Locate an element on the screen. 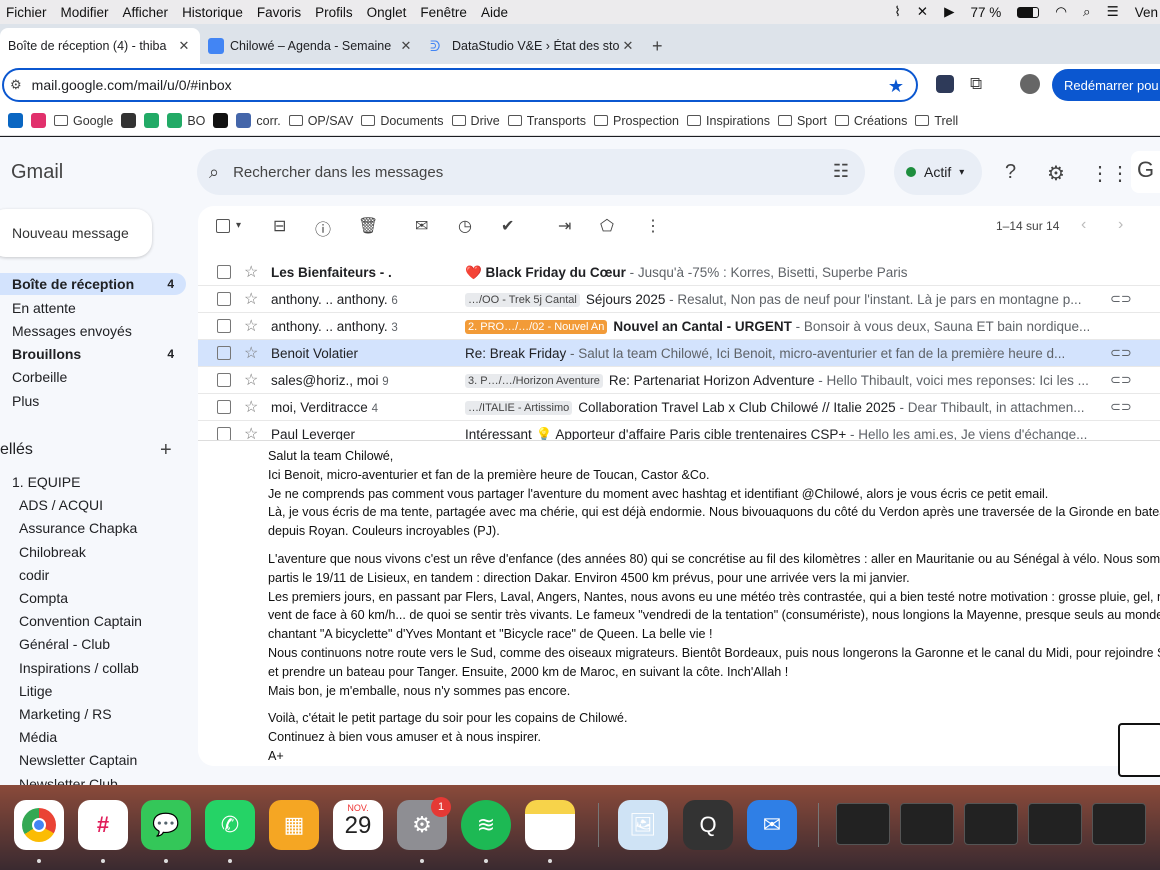  filter-options-icon: ☷ is located at coordinates (841, 171).